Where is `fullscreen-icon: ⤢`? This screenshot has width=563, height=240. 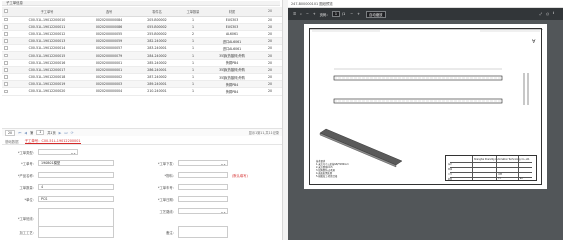 fullscreen-icon: ⤢ is located at coordinates (540, 14).